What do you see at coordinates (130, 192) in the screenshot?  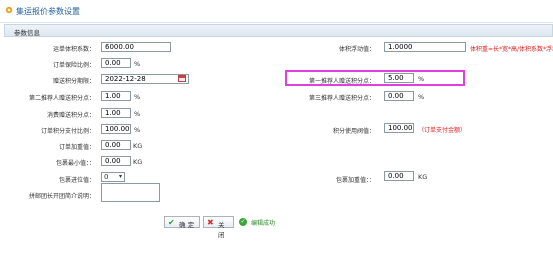 I see `free-ship-desc-textarea` at bounding box center [130, 192].